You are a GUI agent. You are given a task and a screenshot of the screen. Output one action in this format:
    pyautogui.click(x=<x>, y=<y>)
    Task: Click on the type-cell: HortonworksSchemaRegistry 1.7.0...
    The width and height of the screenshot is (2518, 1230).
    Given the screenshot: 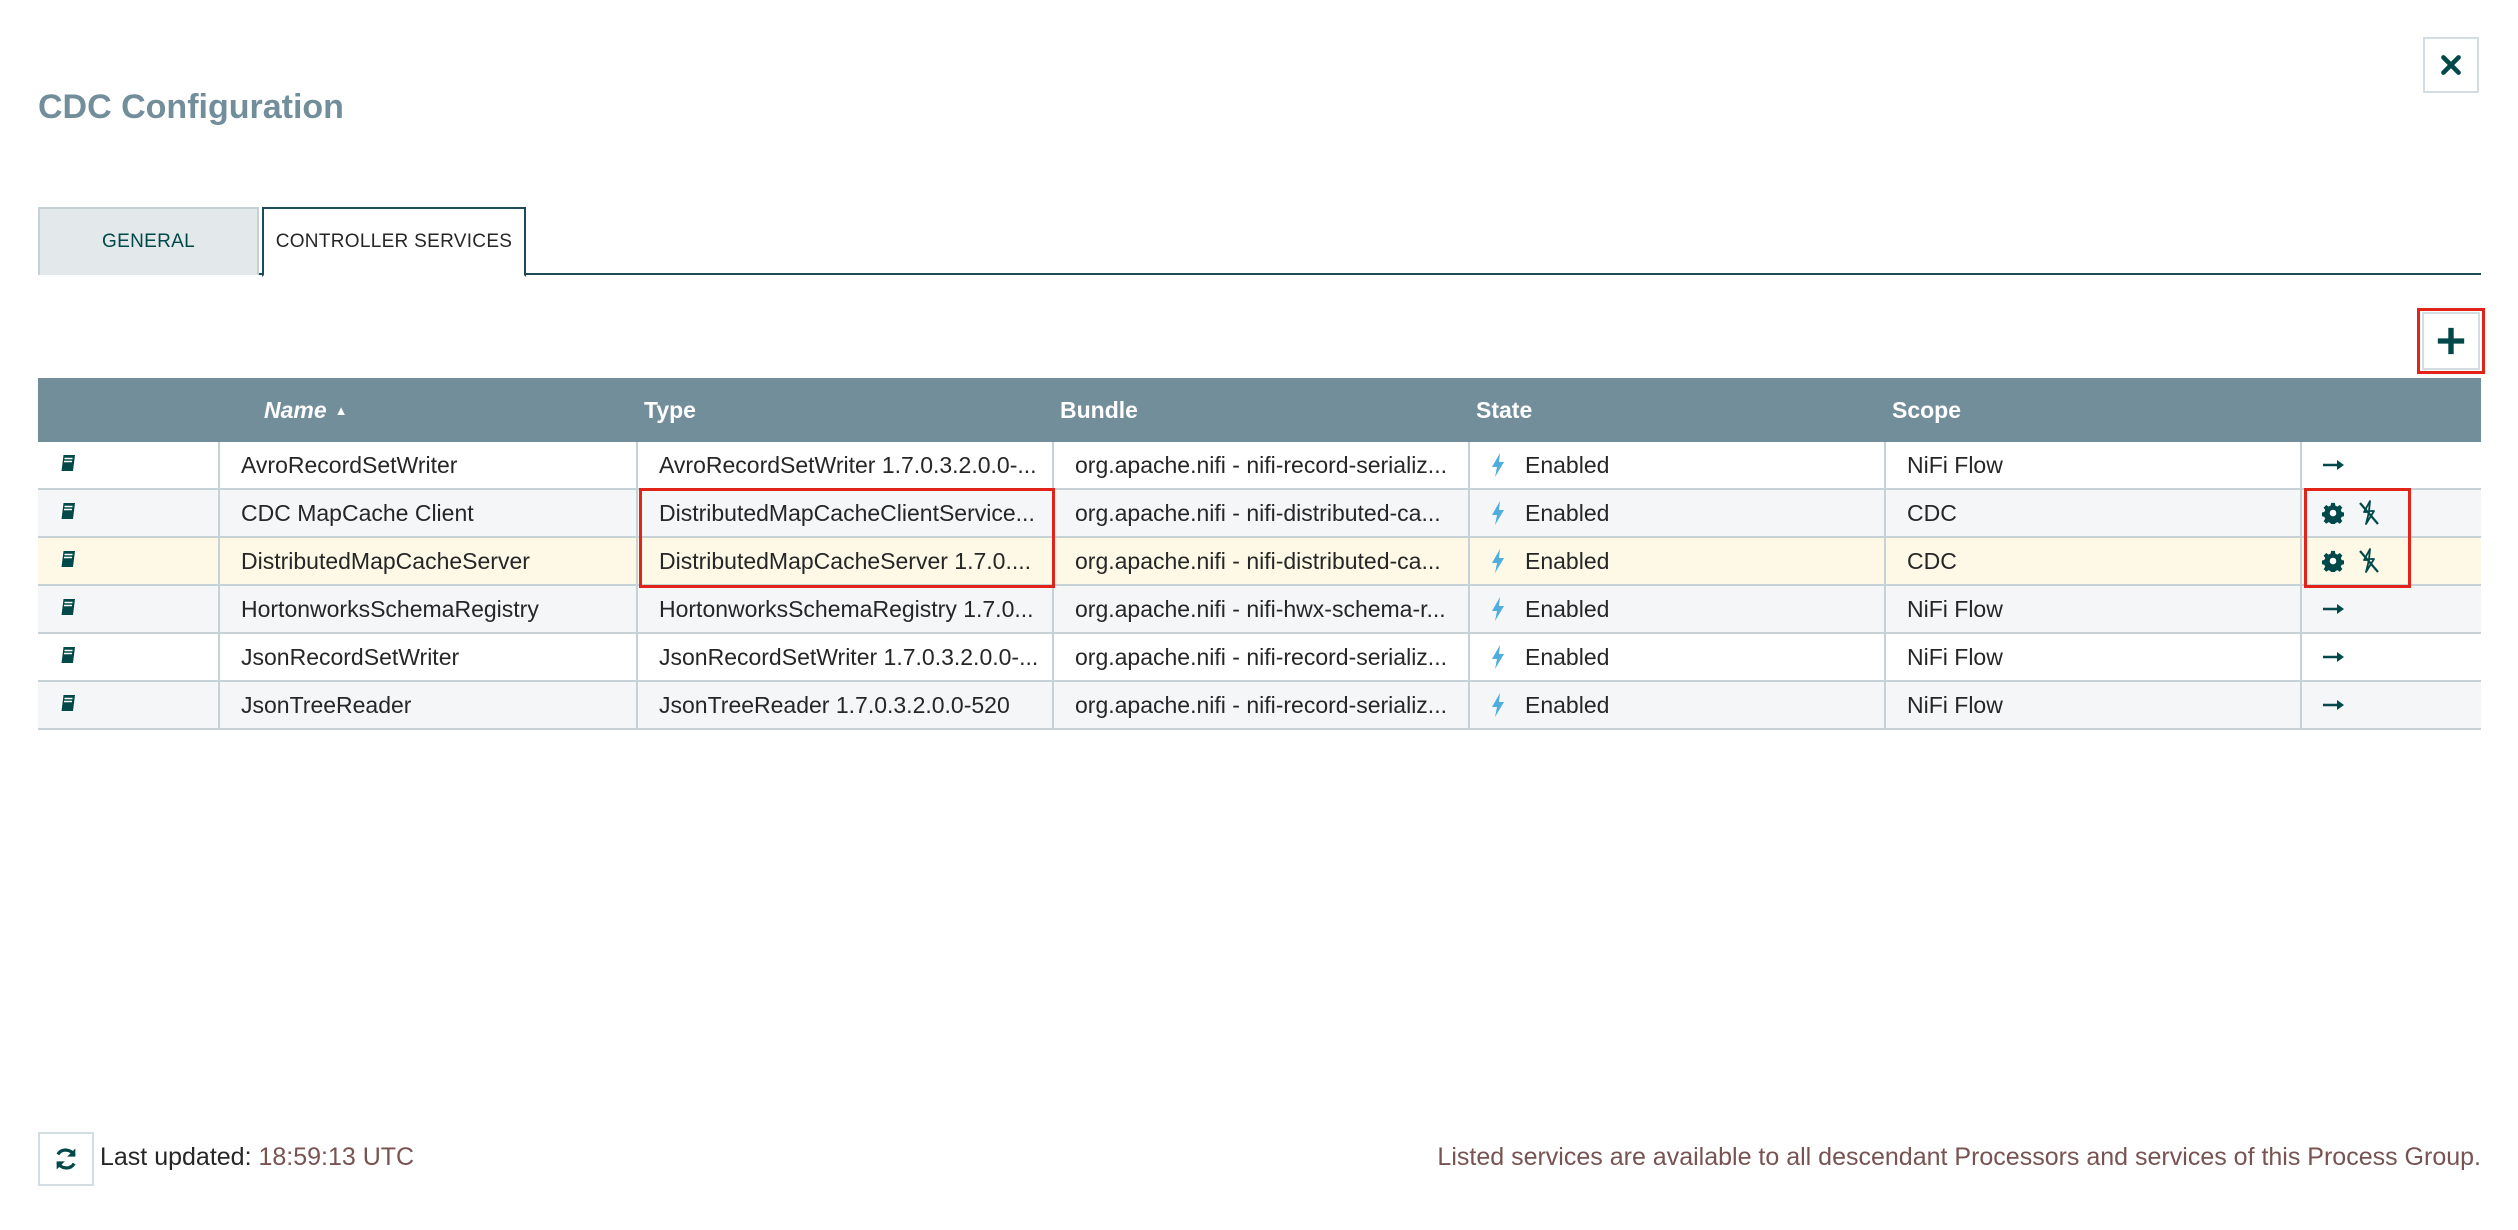 What is the action you would take?
    pyautogui.click(x=846, y=609)
    